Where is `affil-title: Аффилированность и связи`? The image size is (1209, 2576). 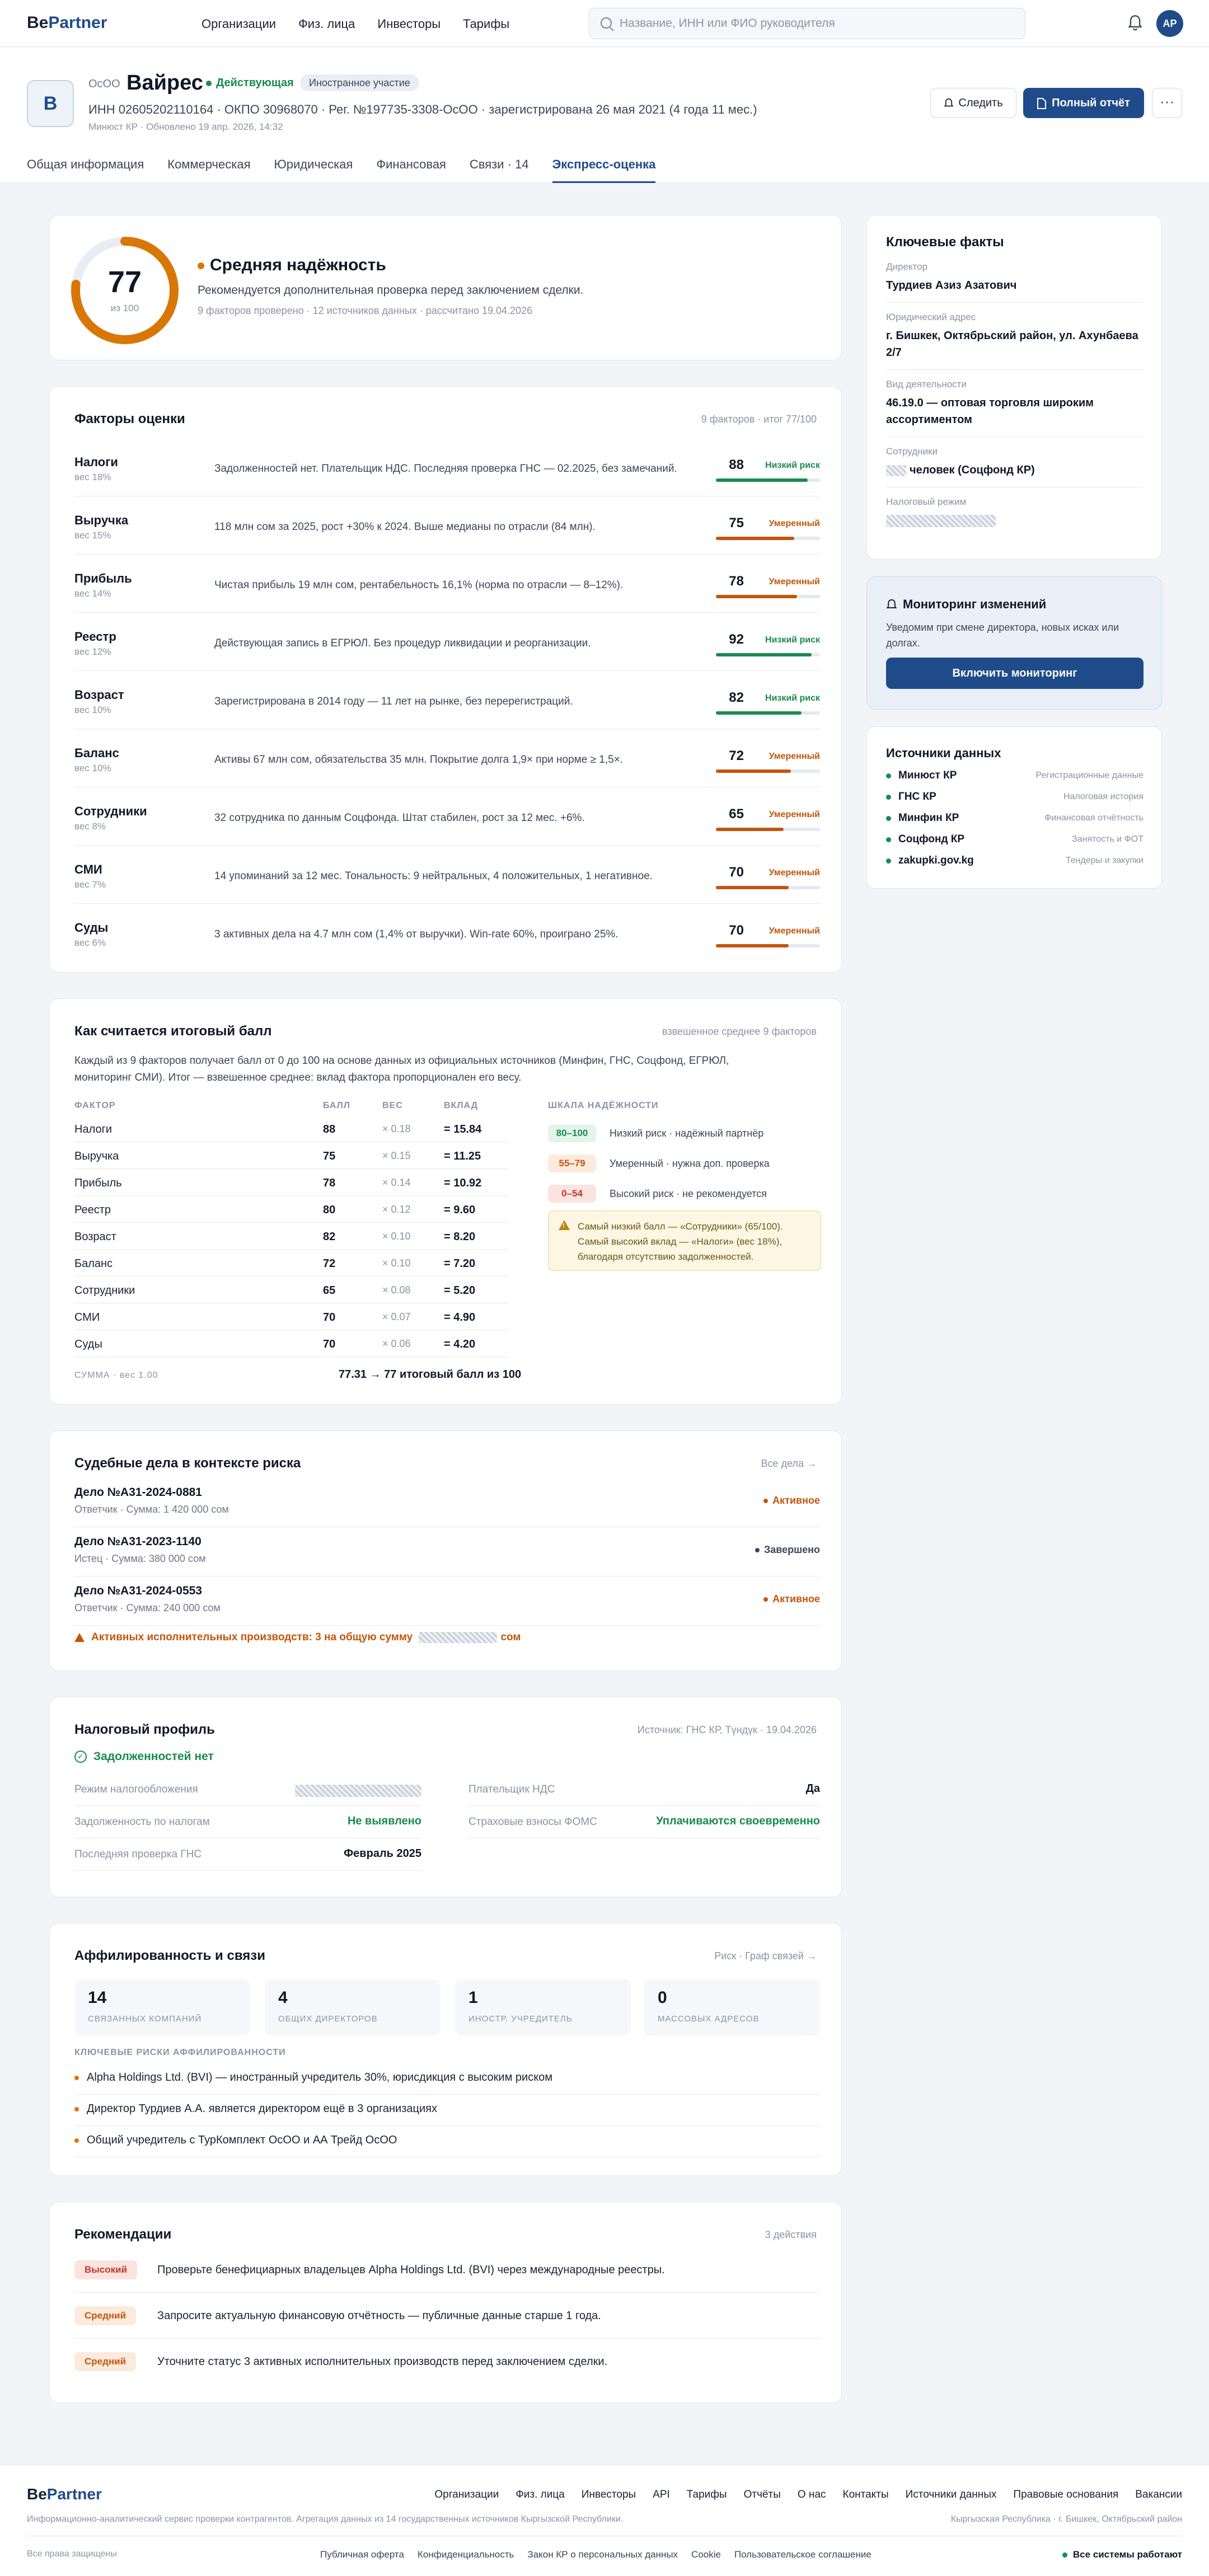 affil-title: Аффилированность и связи is located at coordinates (169, 1955).